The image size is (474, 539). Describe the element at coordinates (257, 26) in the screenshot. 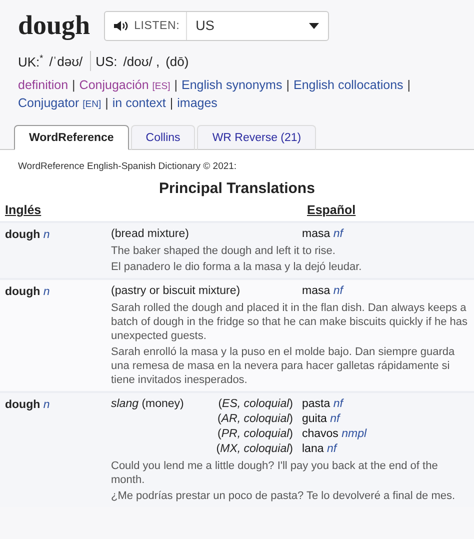

I see `dialect-select: US` at that location.